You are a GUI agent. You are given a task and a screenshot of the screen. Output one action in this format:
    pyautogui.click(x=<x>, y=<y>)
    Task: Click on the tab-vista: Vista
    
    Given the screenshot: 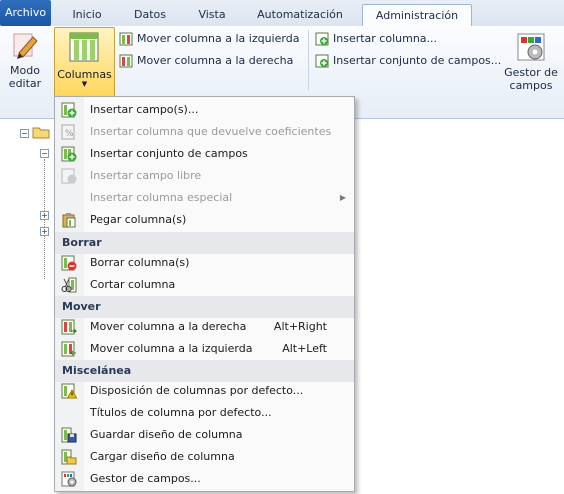 What is the action you would take?
    pyautogui.click(x=212, y=14)
    